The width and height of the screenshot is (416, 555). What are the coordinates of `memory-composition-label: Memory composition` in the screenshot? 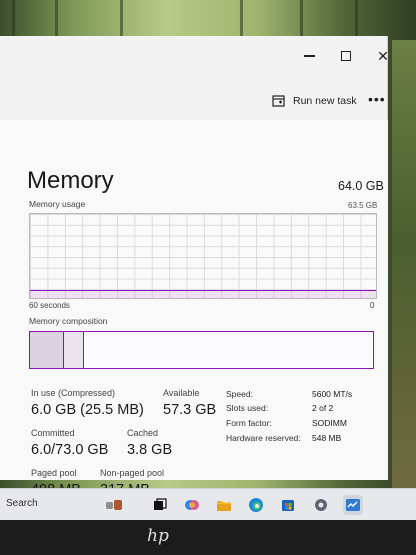 It's located at (68, 321).